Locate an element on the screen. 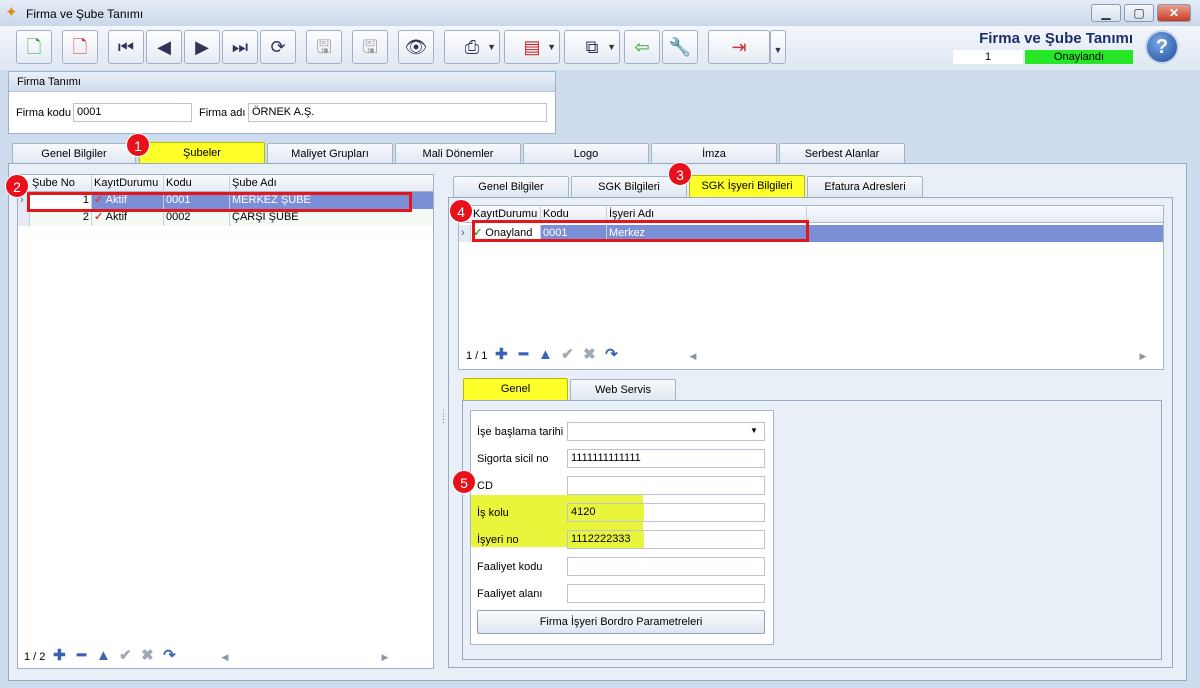  firma-code-field: 0001 is located at coordinates (132, 112).